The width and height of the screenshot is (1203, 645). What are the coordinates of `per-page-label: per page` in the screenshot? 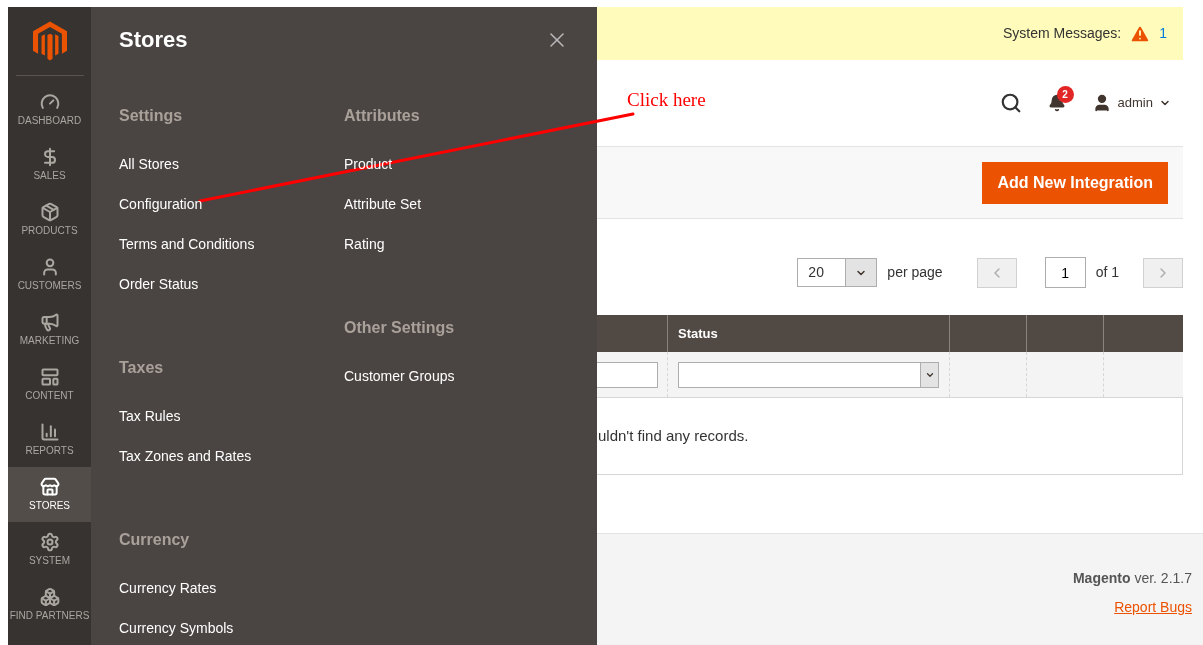 It's located at (915, 272).